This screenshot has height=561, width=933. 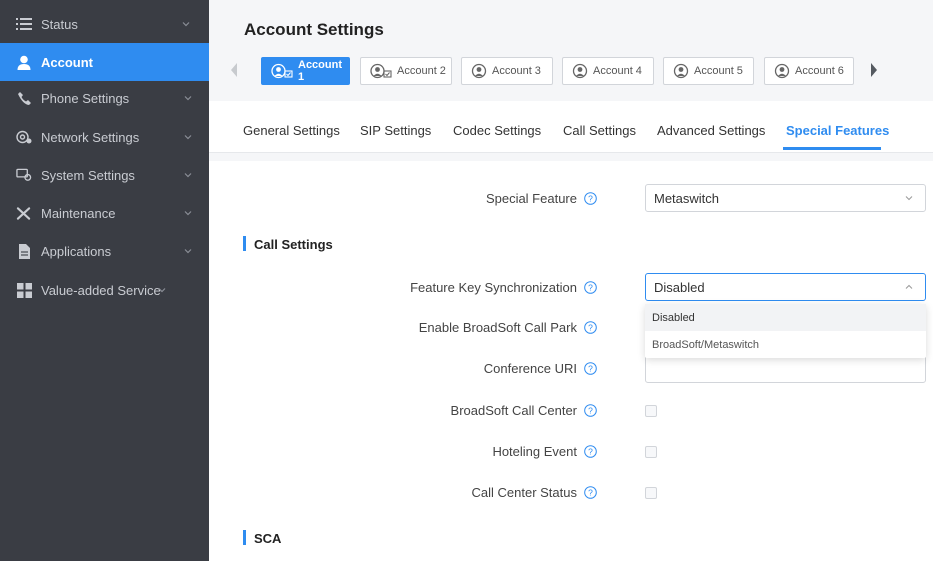 I want to click on sidebar-item-system-settings: System Settings, so click(x=104, y=175).